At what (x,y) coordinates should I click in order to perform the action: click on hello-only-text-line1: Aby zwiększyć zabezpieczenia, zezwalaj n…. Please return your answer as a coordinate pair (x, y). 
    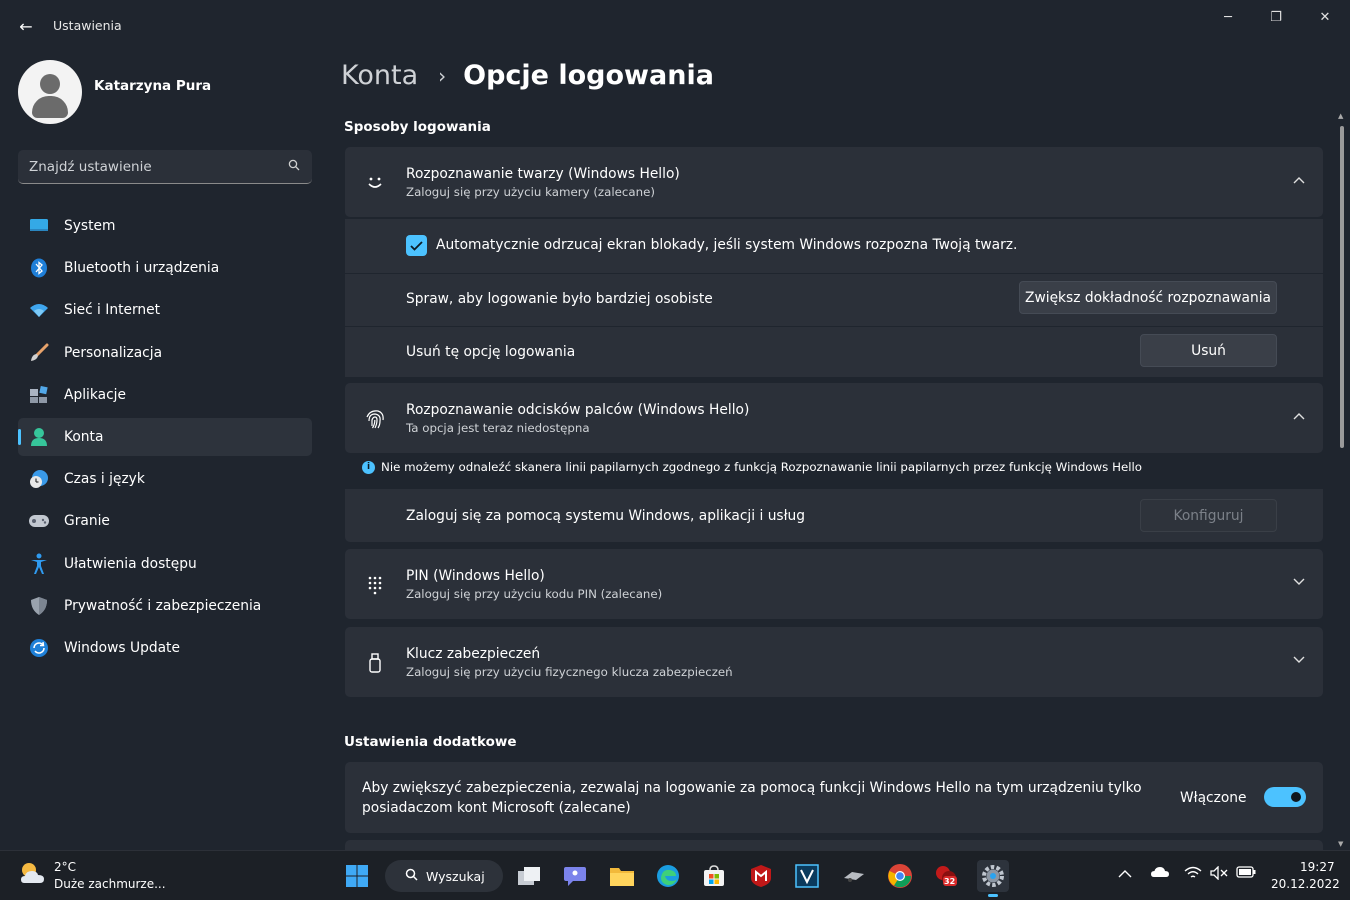
    Looking at the image, I should click on (752, 788).